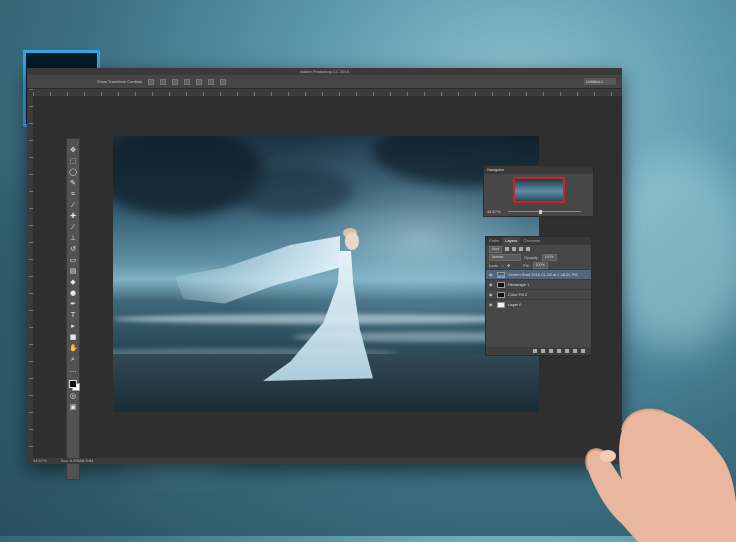  Describe the element at coordinates (600, 81) in the screenshot. I see `workspace-select: Untitled-1` at that location.